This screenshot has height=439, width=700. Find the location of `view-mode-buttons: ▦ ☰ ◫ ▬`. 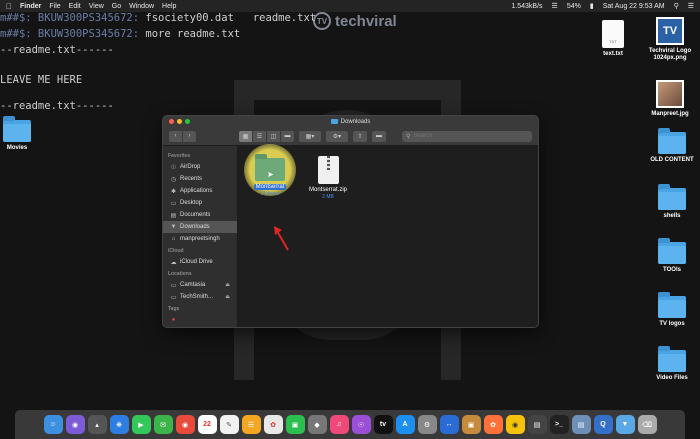

view-mode-buttons: ▦ ☰ ◫ ▬ is located at coordinates (266, 136).